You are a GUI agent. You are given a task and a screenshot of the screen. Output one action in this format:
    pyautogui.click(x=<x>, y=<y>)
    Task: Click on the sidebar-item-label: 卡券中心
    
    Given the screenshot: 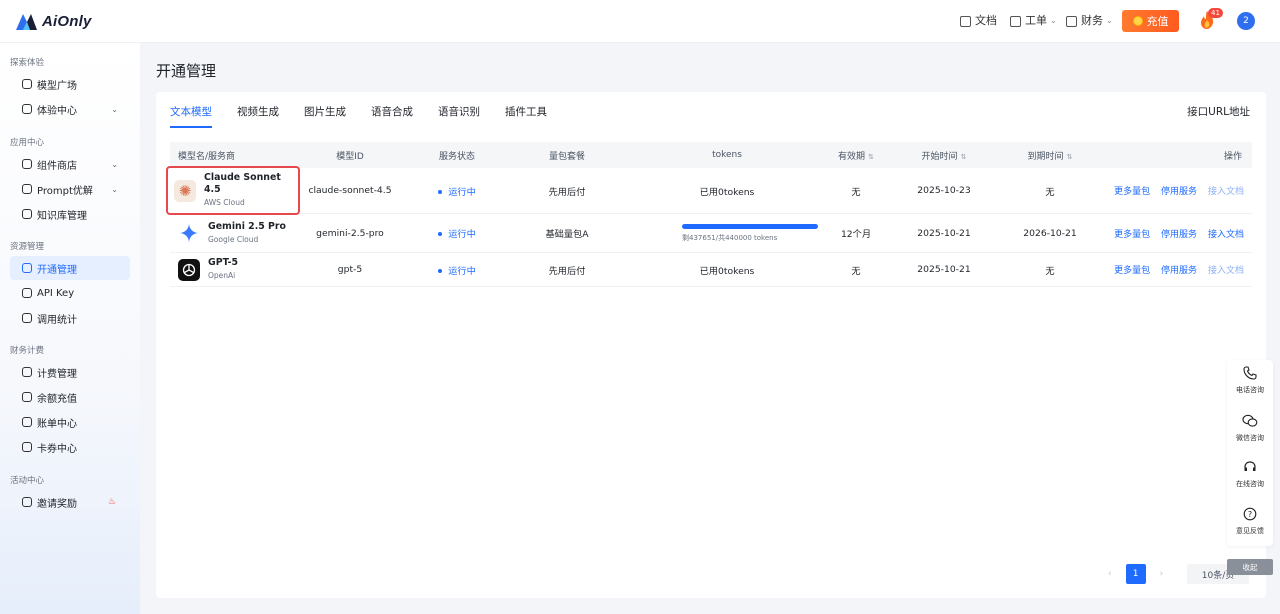 What is the action you would take?
    pyautogui.click(x=57, y=449)
    